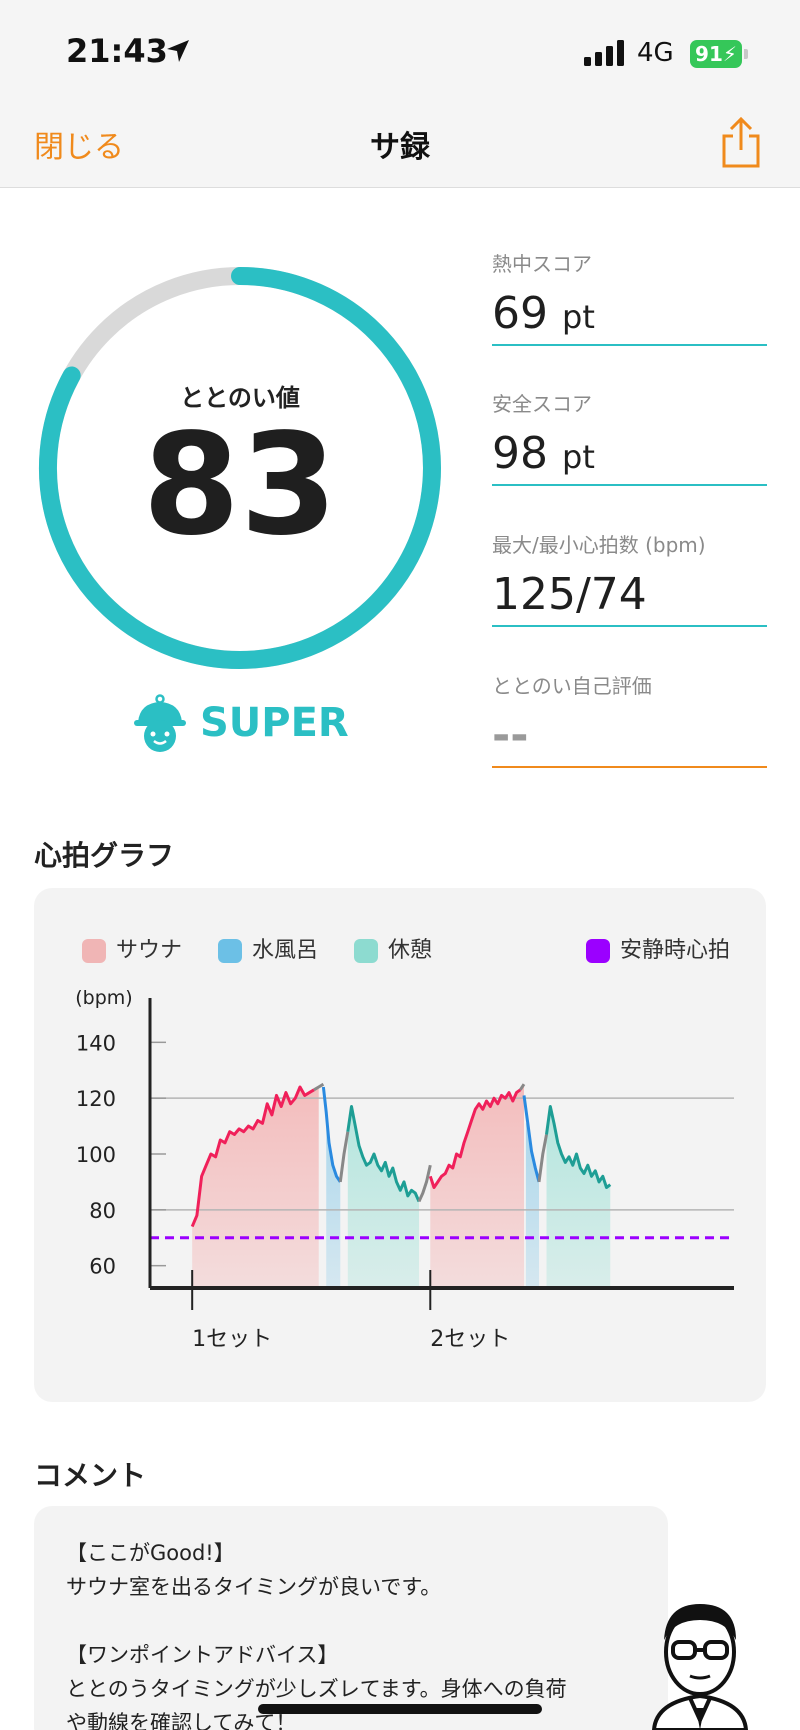  I want to click on battery-icon: 91⚡, so click(716, 54).